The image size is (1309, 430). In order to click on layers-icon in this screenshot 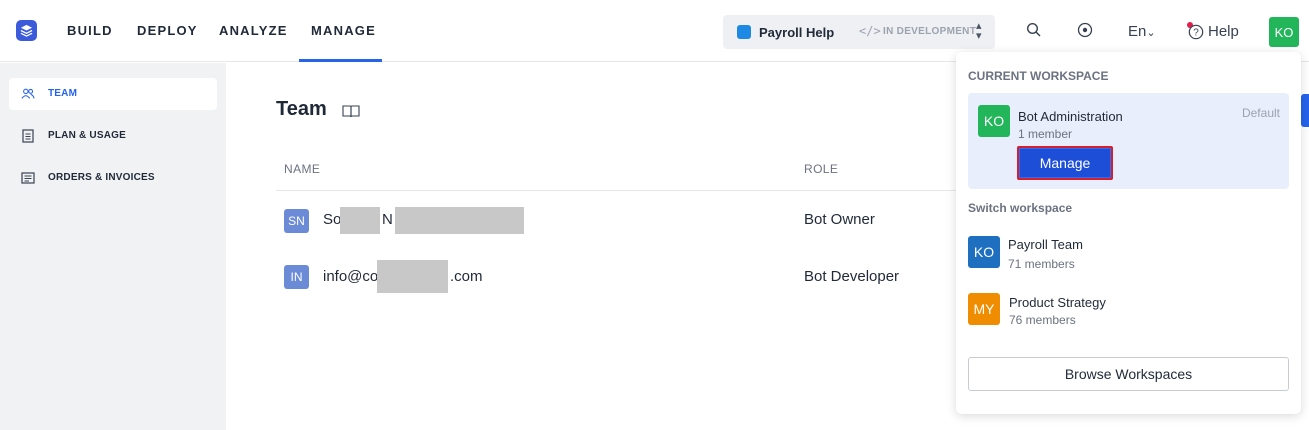, I will do `click(26, 30)`.